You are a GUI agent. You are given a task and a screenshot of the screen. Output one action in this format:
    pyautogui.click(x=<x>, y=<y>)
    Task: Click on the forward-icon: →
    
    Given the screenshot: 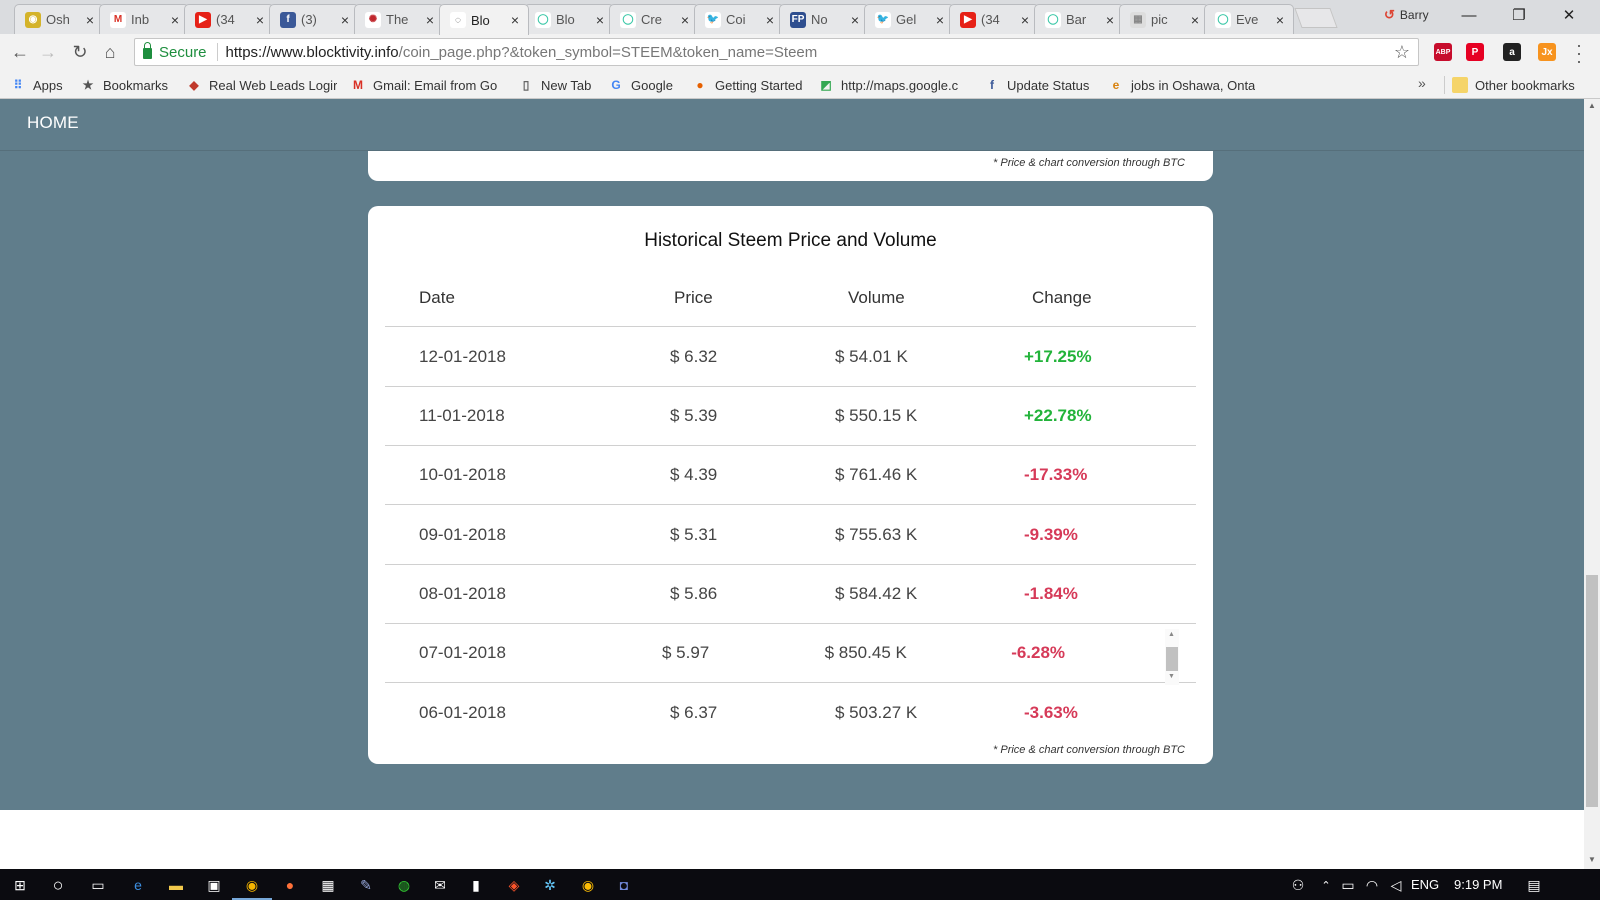 What is the action you would take?
    pyautogui.click(x=48, y=52)
    